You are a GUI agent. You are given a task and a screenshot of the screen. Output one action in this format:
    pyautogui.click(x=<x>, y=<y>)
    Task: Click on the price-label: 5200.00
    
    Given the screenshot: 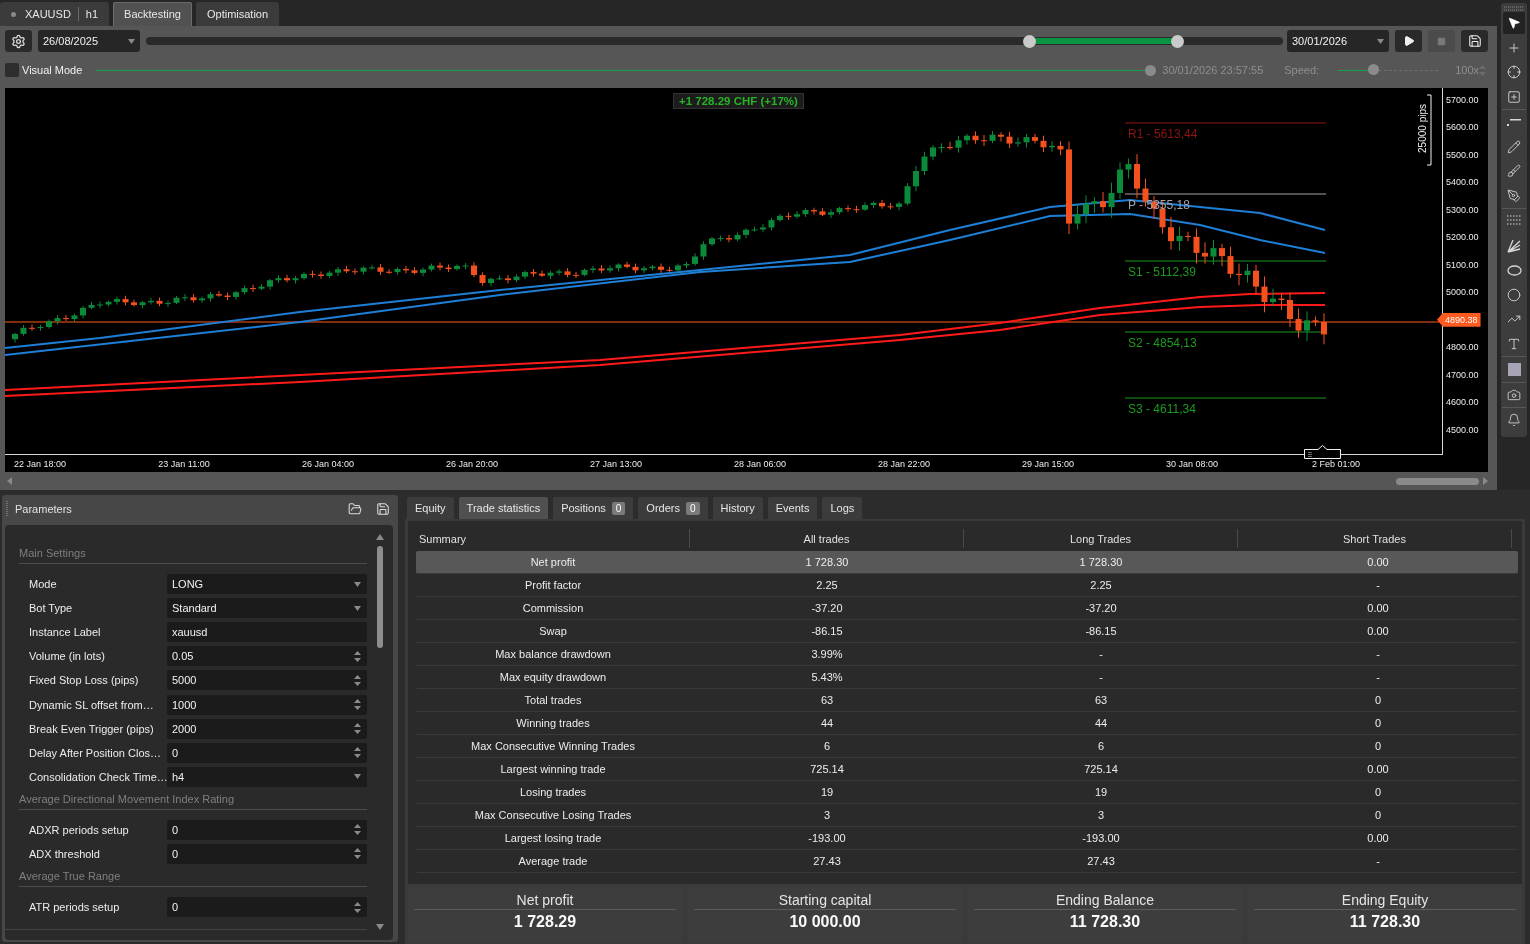 What is the action you would take?
    pyautogui.click(x=1462, y=237)
    